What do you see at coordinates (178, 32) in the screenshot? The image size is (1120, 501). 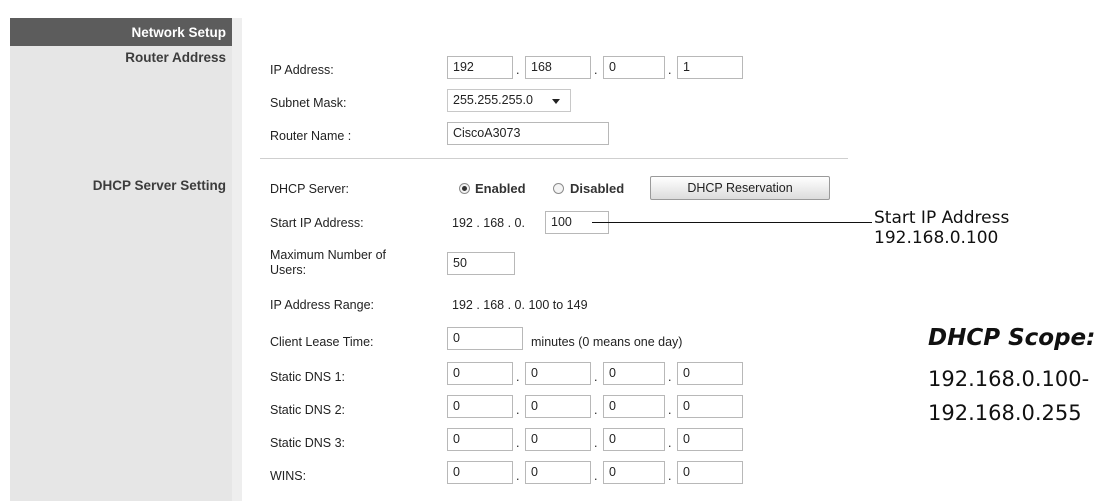 I see `section-title: Network Setup` at bounding box center [178, 32].